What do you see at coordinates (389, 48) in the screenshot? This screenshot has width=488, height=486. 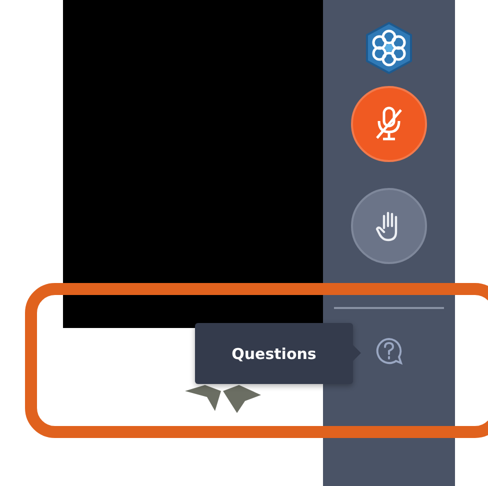 I see `flower-logo-icon` at bounding box center [389, 48].